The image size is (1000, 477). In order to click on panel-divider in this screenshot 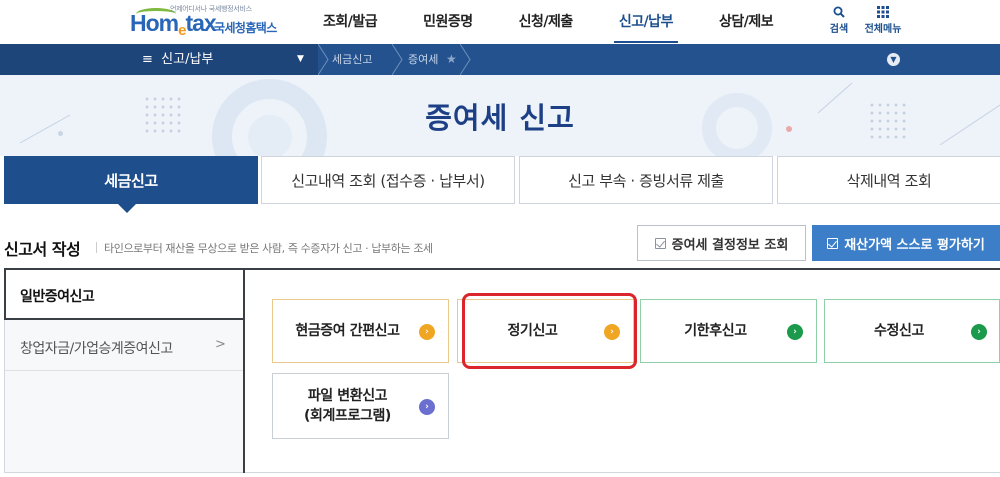, I will do `click(244, 370)`.